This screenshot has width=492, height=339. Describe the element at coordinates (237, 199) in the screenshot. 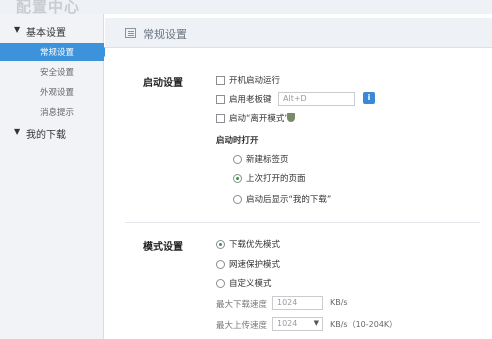

I see `open-my-downloads-radio` at that location.